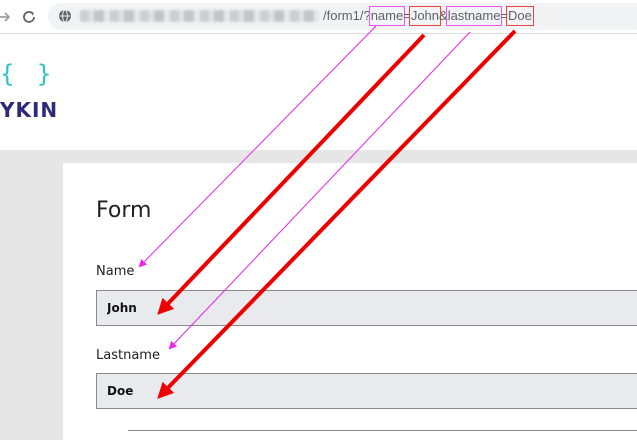 This screenshot has width=637, height=440. What do you see at coordinates (387, 16) in the screenshot?
I see `url-param-key-name: name` at bounding box center [387, 16].